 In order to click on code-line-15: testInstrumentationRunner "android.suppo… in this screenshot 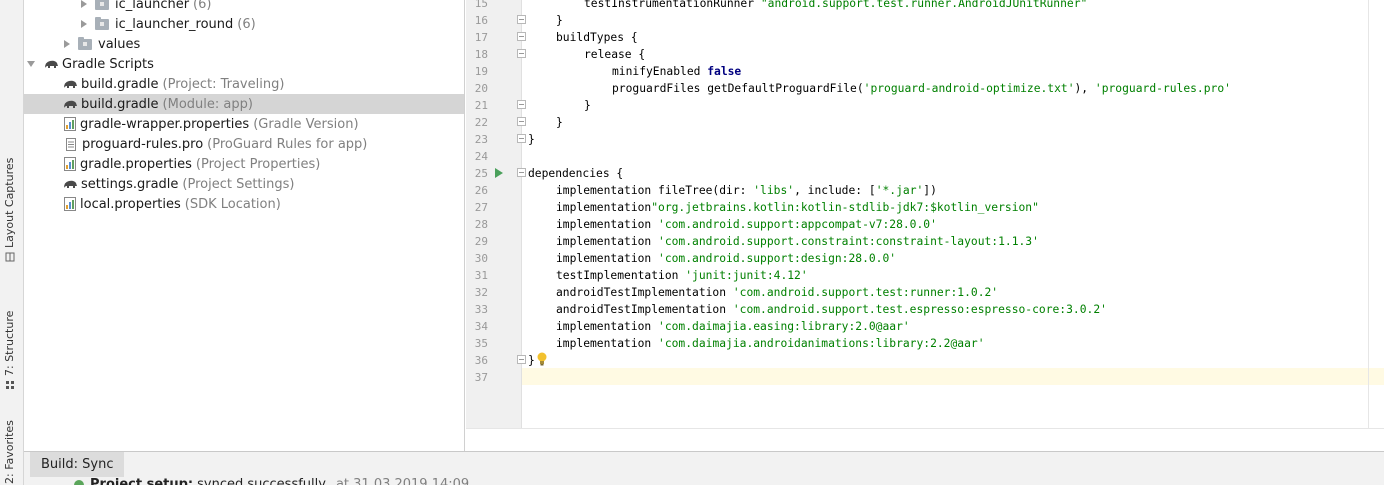, I will do `click(807, 6)`.